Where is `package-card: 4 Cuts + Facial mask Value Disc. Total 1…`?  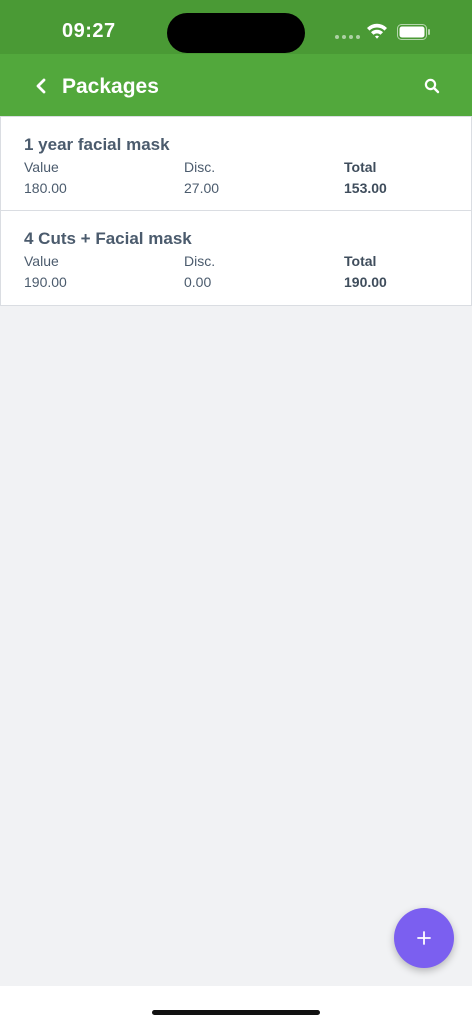 package-card: 4 Cuts + Facial mask Value Disc. Total 1… is located at coordinates (236, 258).